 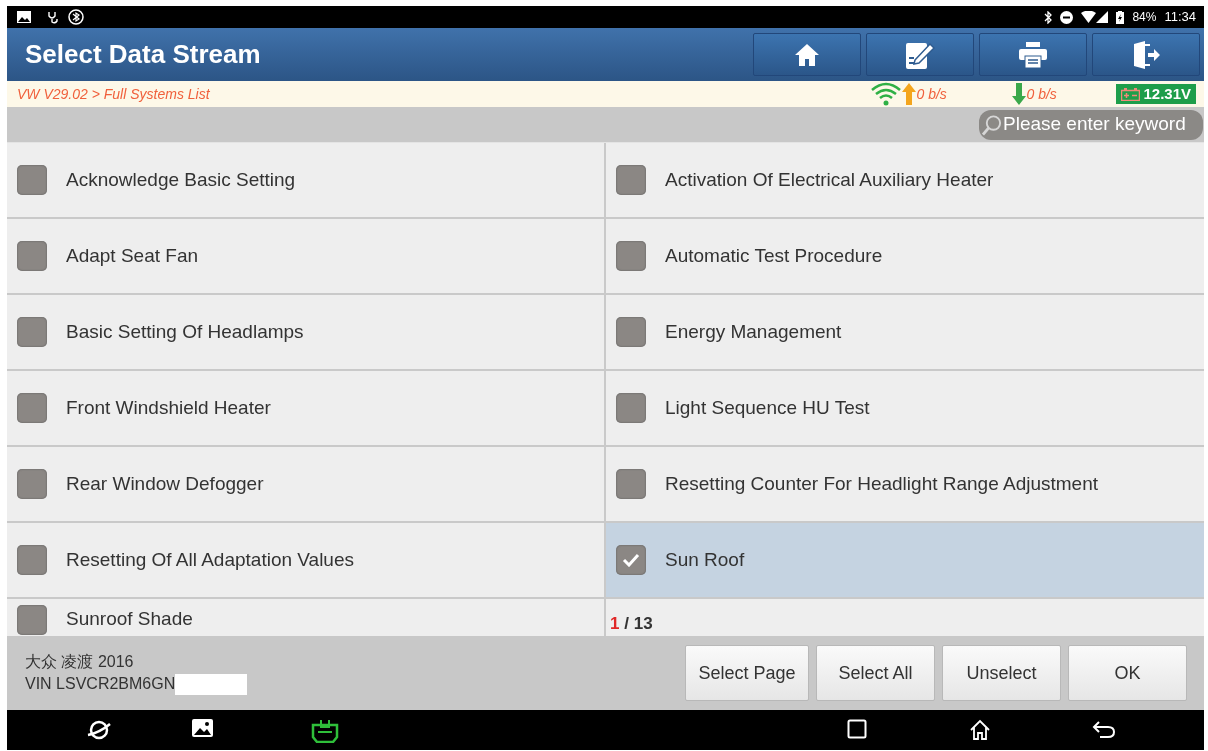 What do you see at coordinates (1019, 94) in the screenshot?
I see `download-arrow-icon` at bounding box center [1019, 94].